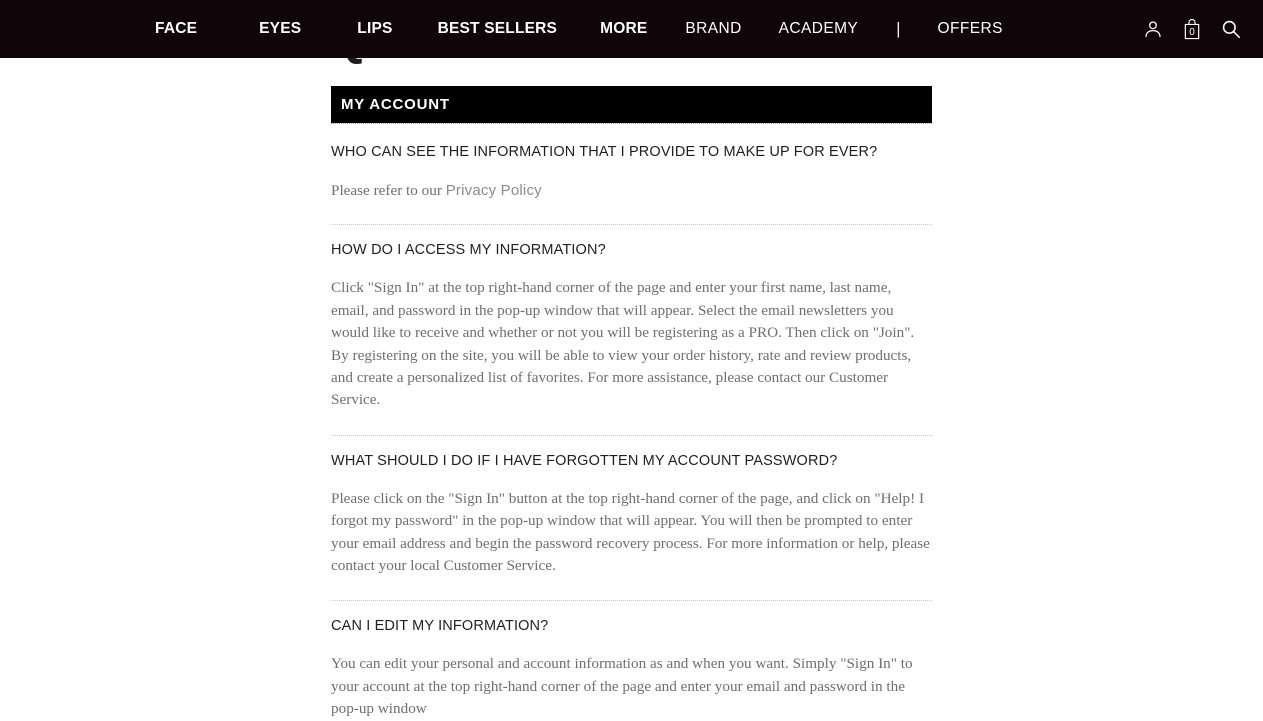  What do you see at coordinates (374, 29) in the screenshot?
I see `nav-item-lips: LIPS` at bounding box center [374, 29].